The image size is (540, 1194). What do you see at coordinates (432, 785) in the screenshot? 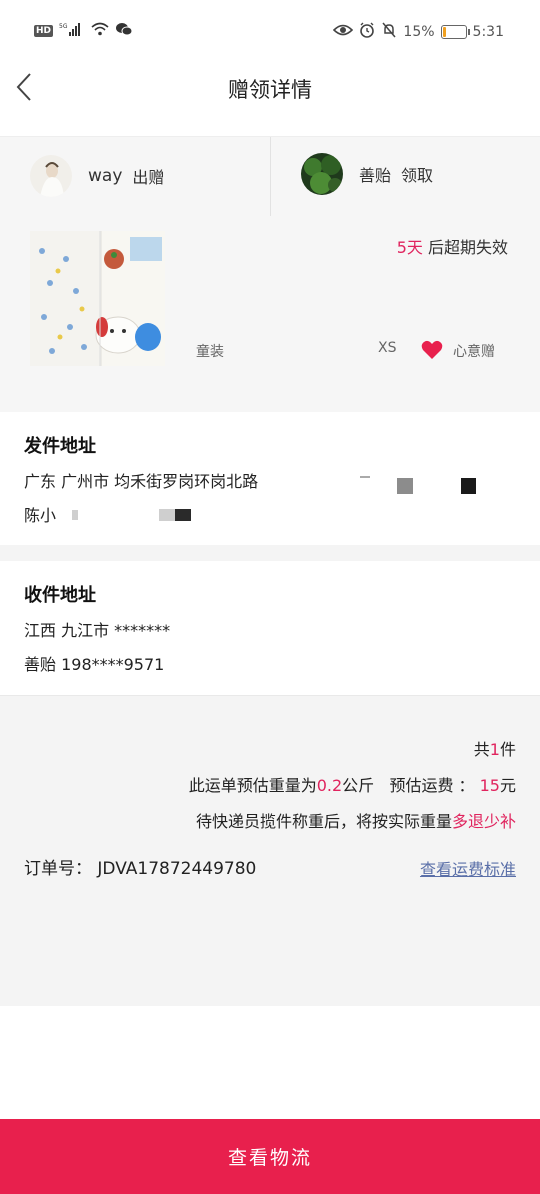
I see `fee-label: 预估运费 ：` at bounding box center [432, 785].